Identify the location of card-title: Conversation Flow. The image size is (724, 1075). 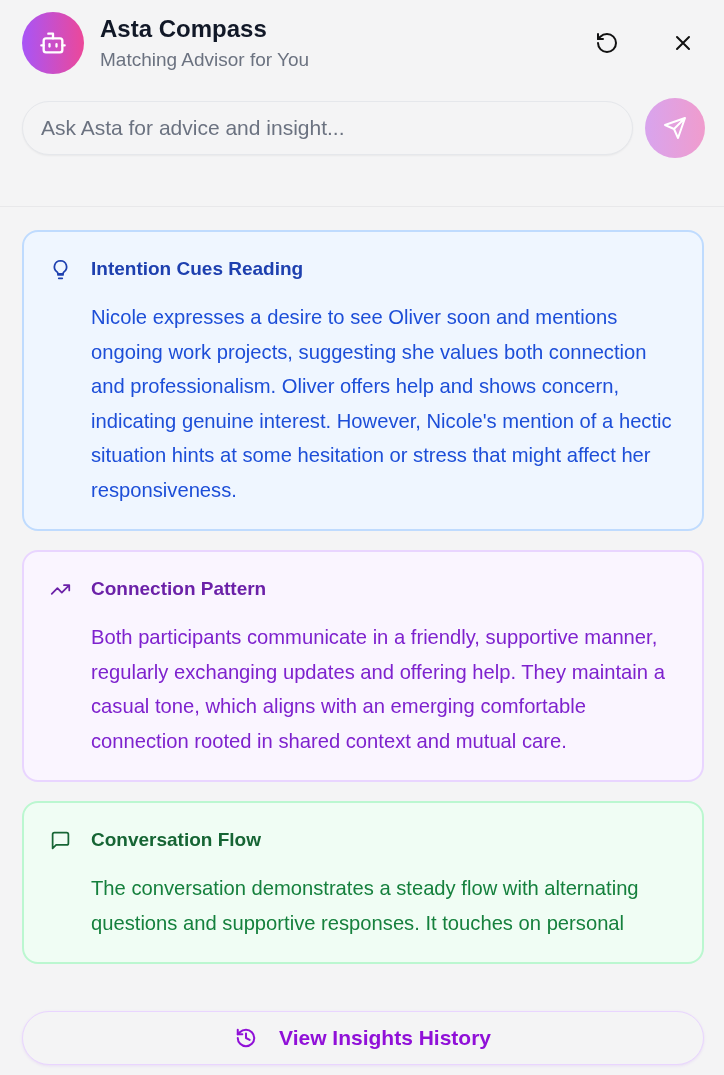
(176, 840).